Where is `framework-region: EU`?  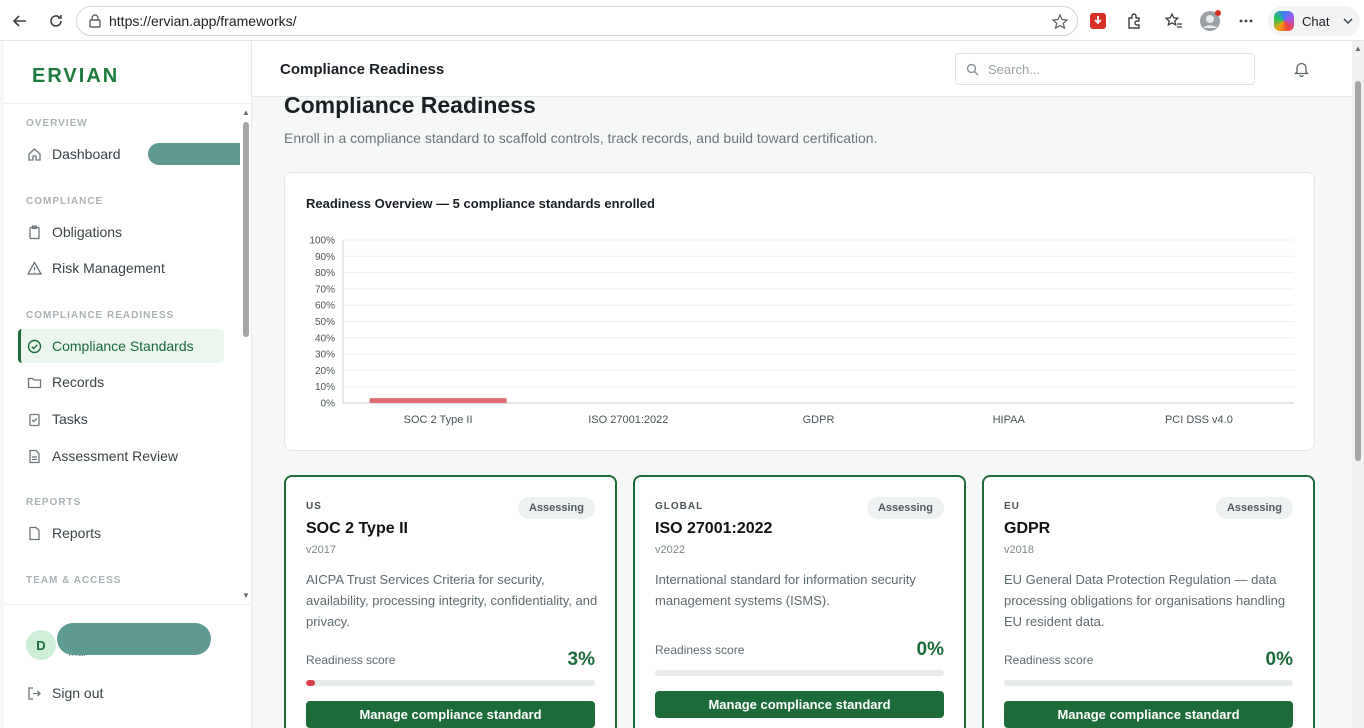 framework-region: EU is located at coordinates (1012, 506).